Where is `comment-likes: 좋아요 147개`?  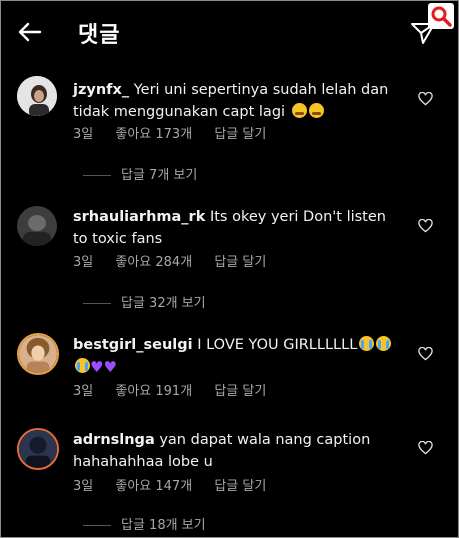 comment-likes: 좋아요 147개 is located at coordinates (153, 486).